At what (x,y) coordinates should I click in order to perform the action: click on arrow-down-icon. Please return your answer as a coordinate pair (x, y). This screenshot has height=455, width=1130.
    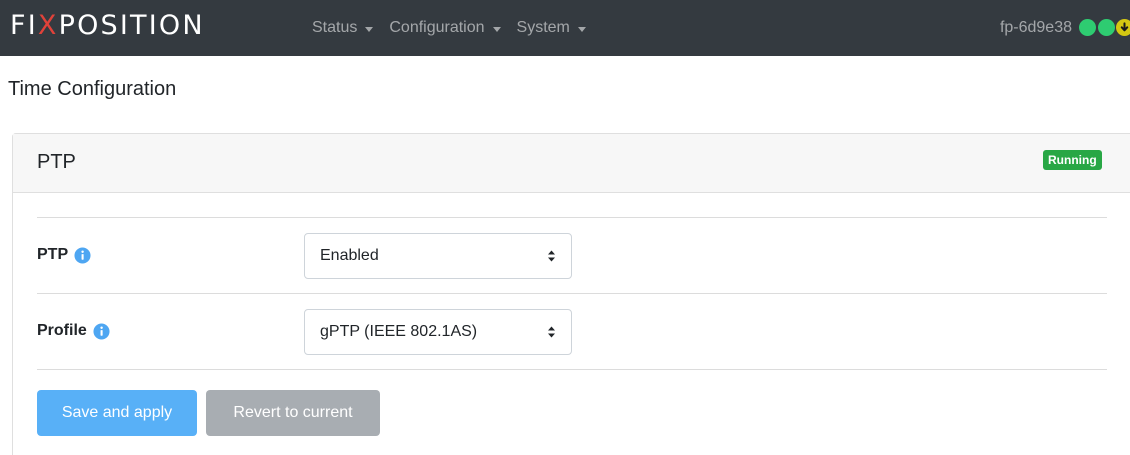
    Looking at the image, I should click on (1124, 27).